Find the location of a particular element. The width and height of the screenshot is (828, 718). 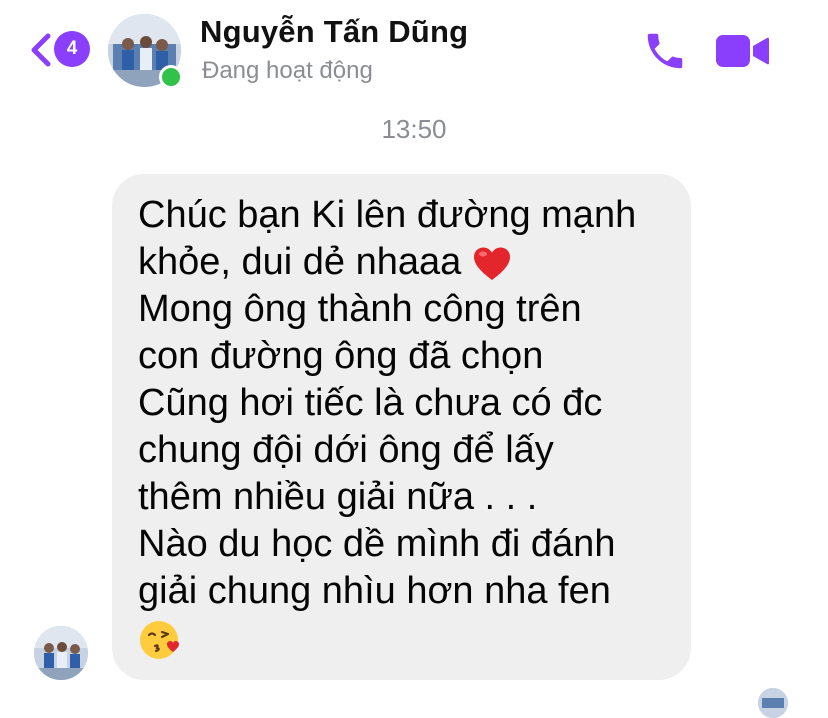

back-button: 4 is located at coordinates (58, 50).